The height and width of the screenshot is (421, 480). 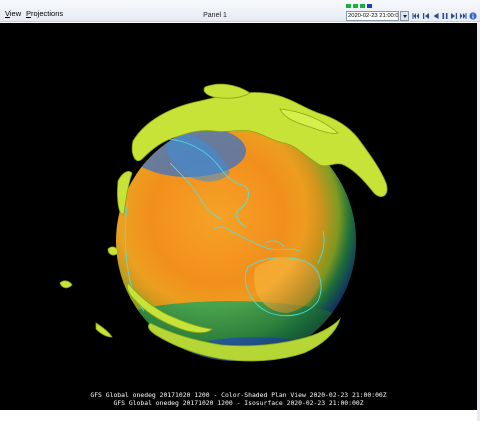 I want to click on play-backward-icon, so click(x=436, y=16).